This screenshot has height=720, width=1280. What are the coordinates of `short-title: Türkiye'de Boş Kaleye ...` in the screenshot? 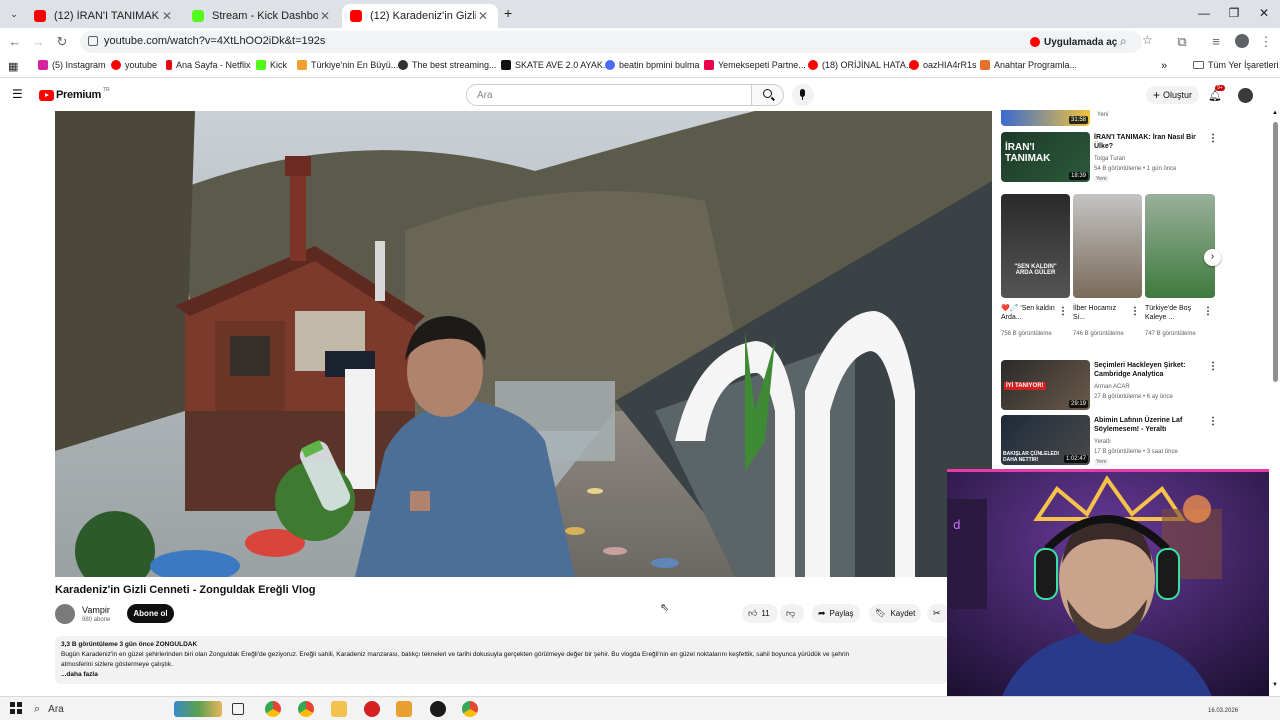 It's located at (1173, 313).